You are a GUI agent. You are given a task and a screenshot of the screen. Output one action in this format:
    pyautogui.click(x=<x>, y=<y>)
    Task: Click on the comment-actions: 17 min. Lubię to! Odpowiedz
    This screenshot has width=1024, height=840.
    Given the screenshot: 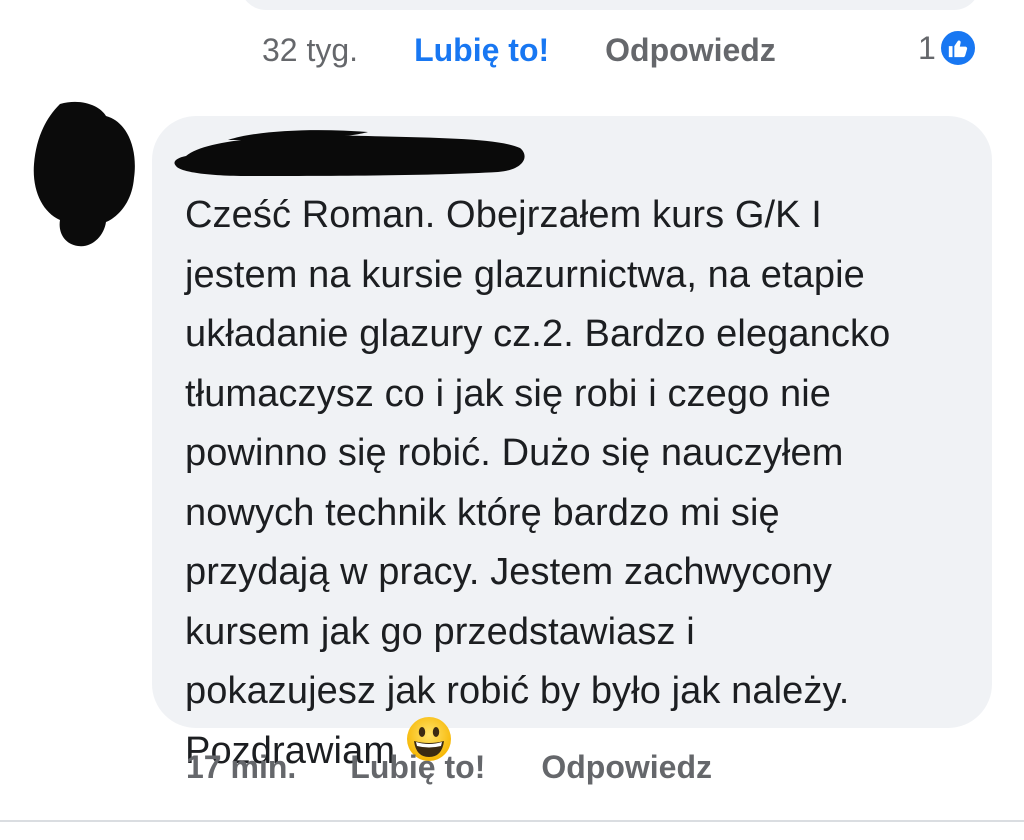 What is the action you would take?
    pyautogui.click(x=449, y=767)
    